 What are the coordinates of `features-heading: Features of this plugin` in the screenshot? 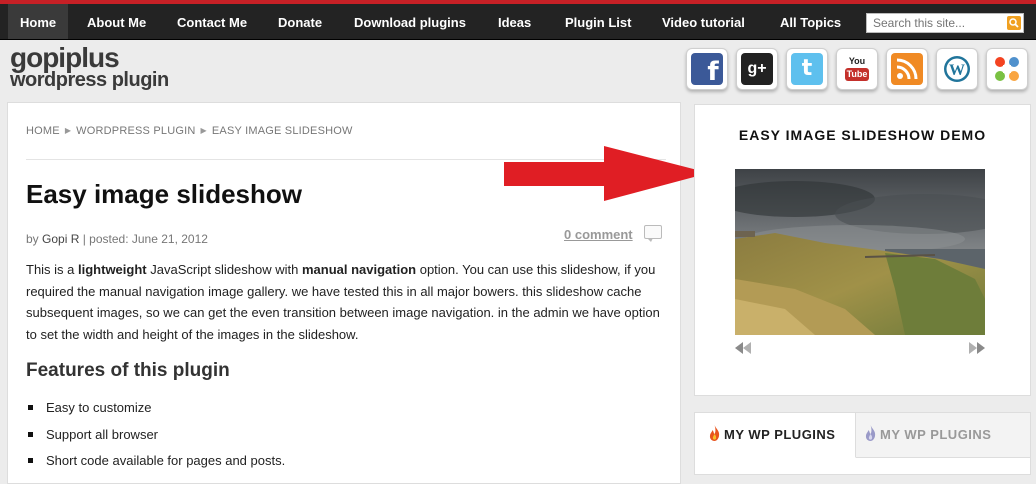 It's located at (128, 370).